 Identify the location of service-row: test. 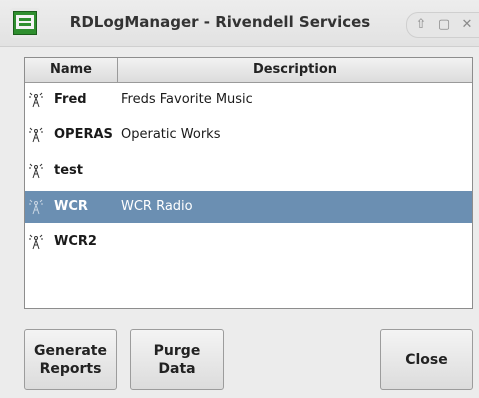
(248, 171).